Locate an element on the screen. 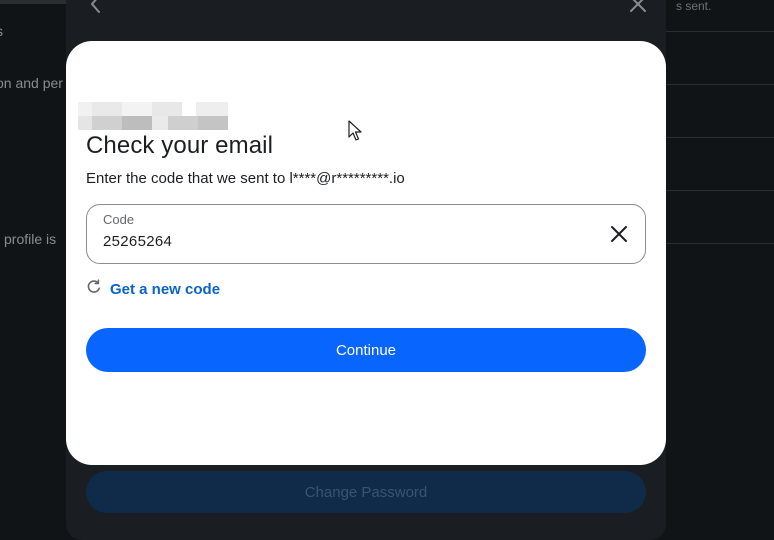 The width and height of the screenshot is (774, 540). background-text: profile is is located at coordinates (30, 239).